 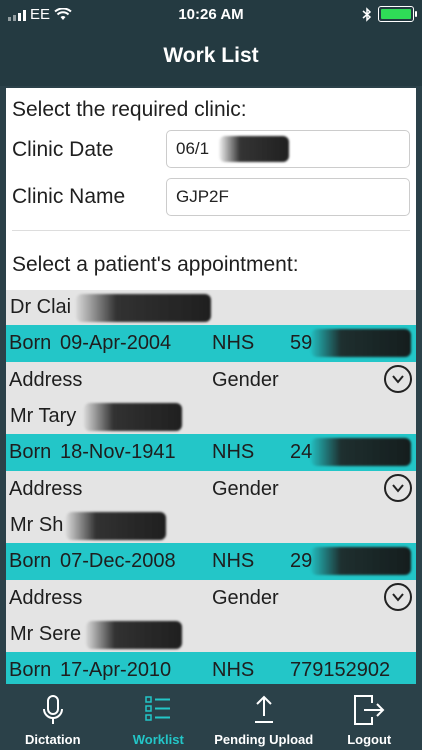 I want to click on born-date: 07-Dec-2008, so click(x=118, y=561).